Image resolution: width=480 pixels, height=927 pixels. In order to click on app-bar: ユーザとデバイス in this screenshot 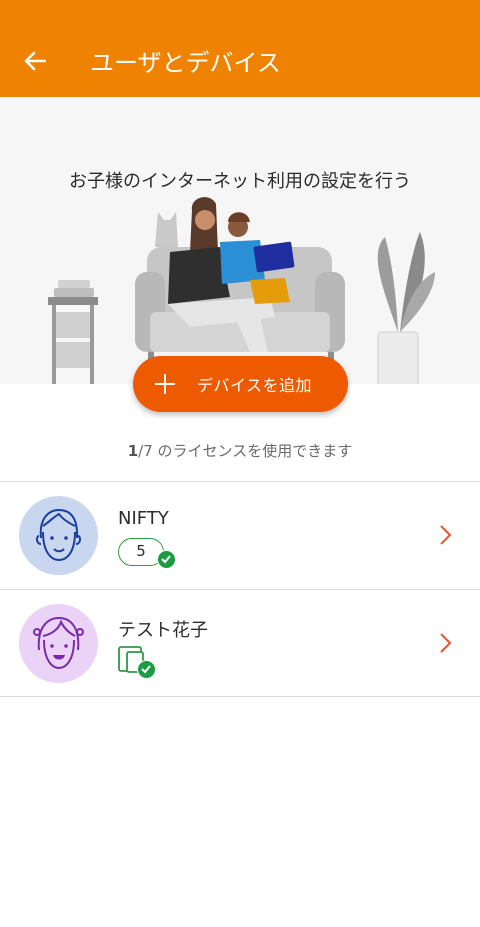, I will do `click(240, 48)`.